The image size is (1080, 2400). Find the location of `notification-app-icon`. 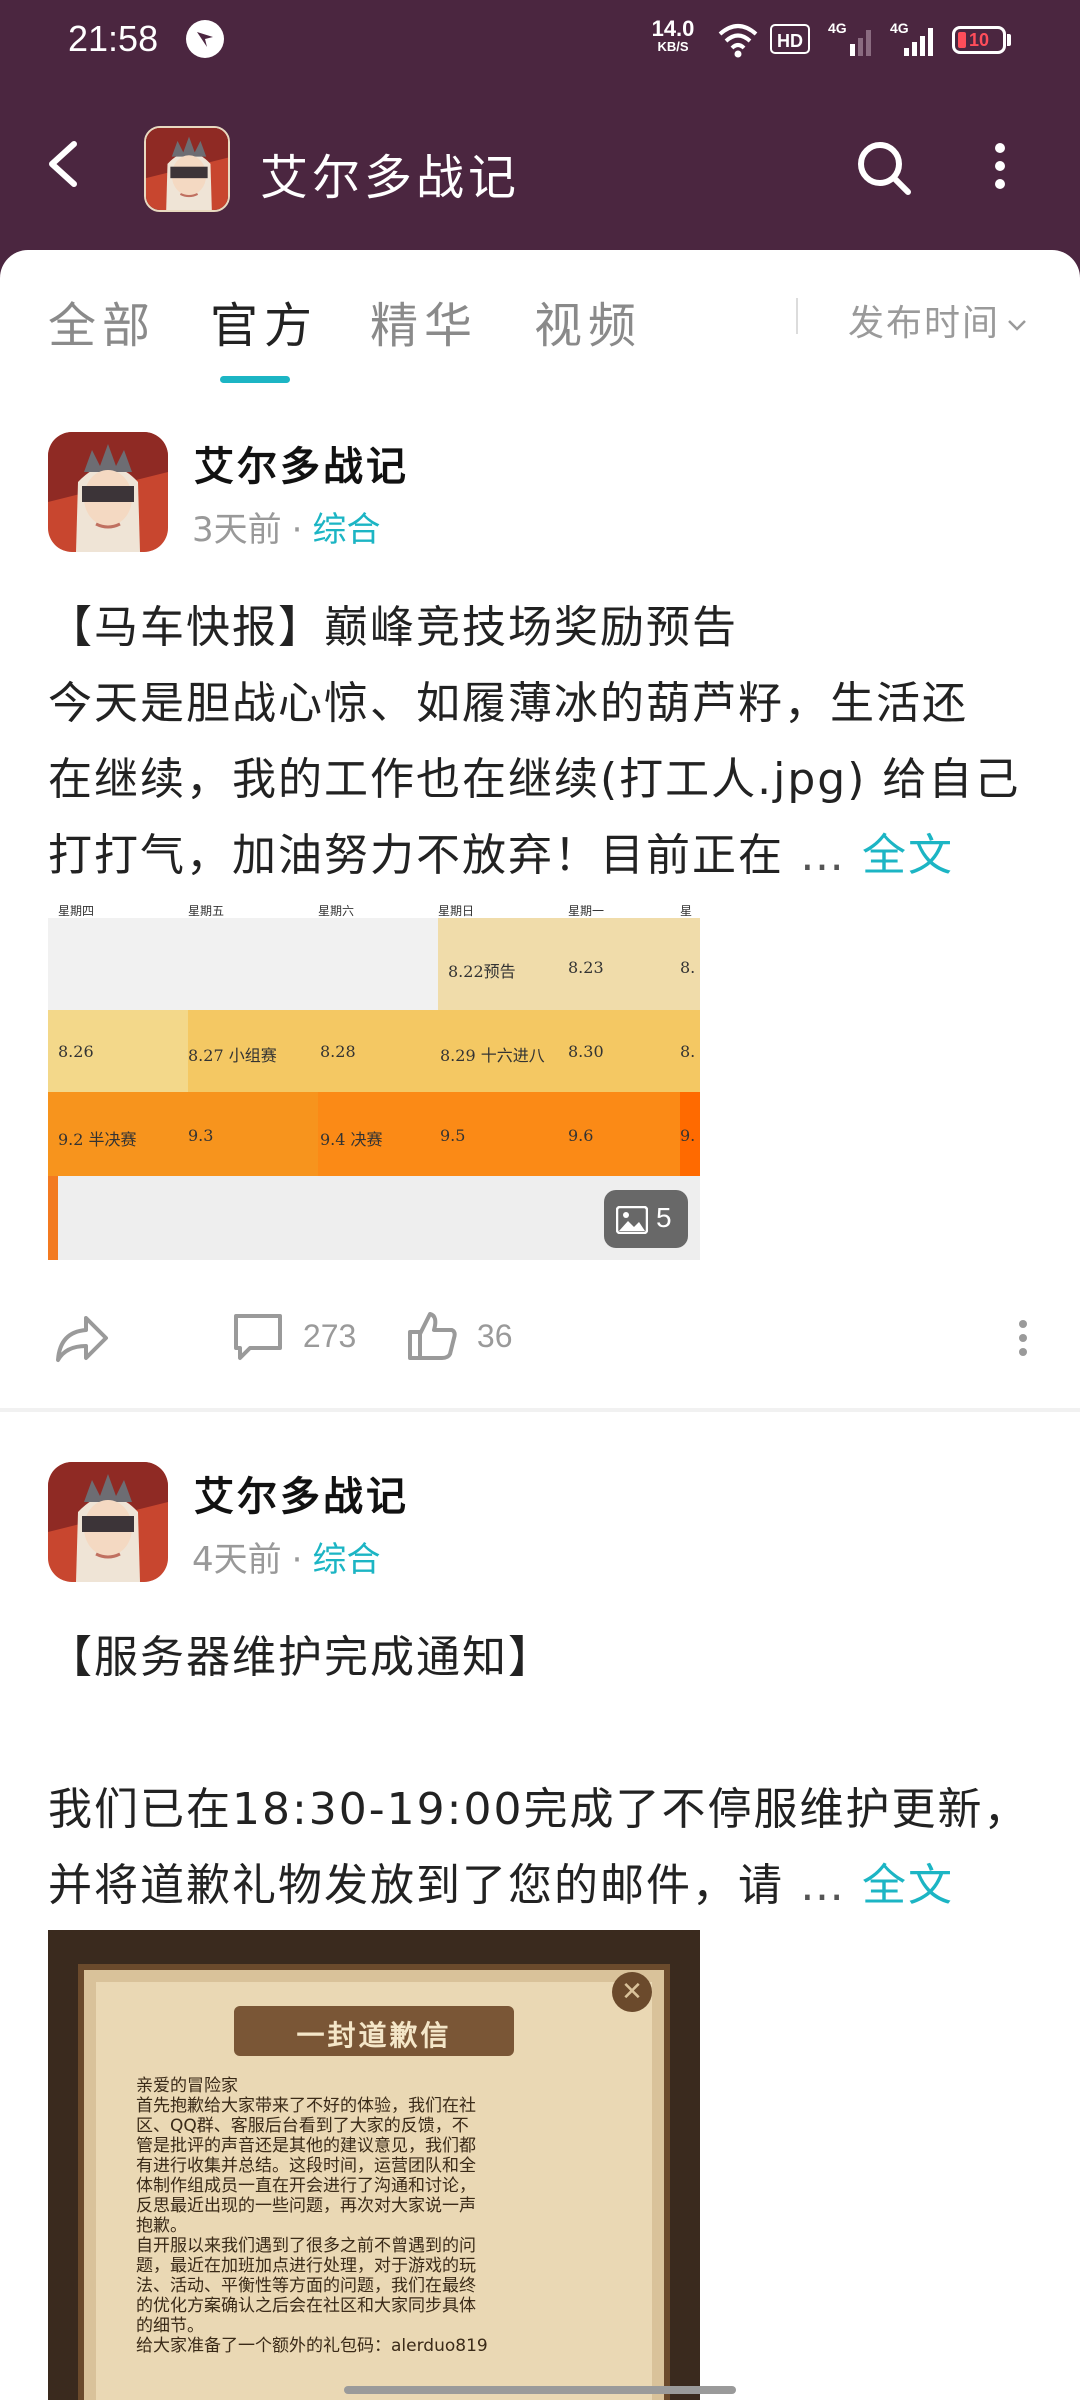

notification-app-icon is located at coordinates (205, 39).